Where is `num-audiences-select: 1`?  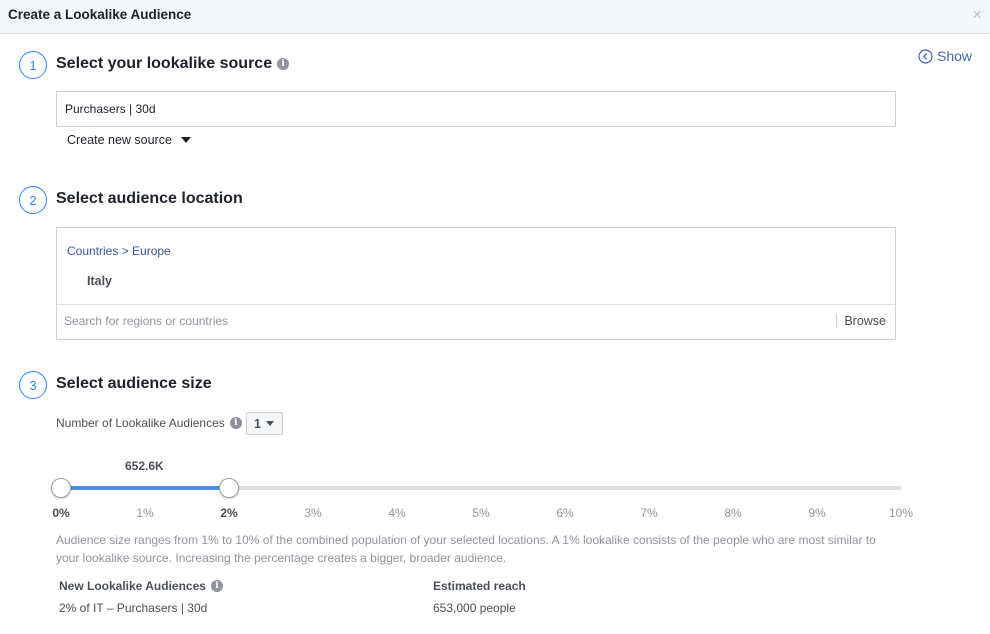 num-audiences-select: 1 is located at coordinates (264, 423).